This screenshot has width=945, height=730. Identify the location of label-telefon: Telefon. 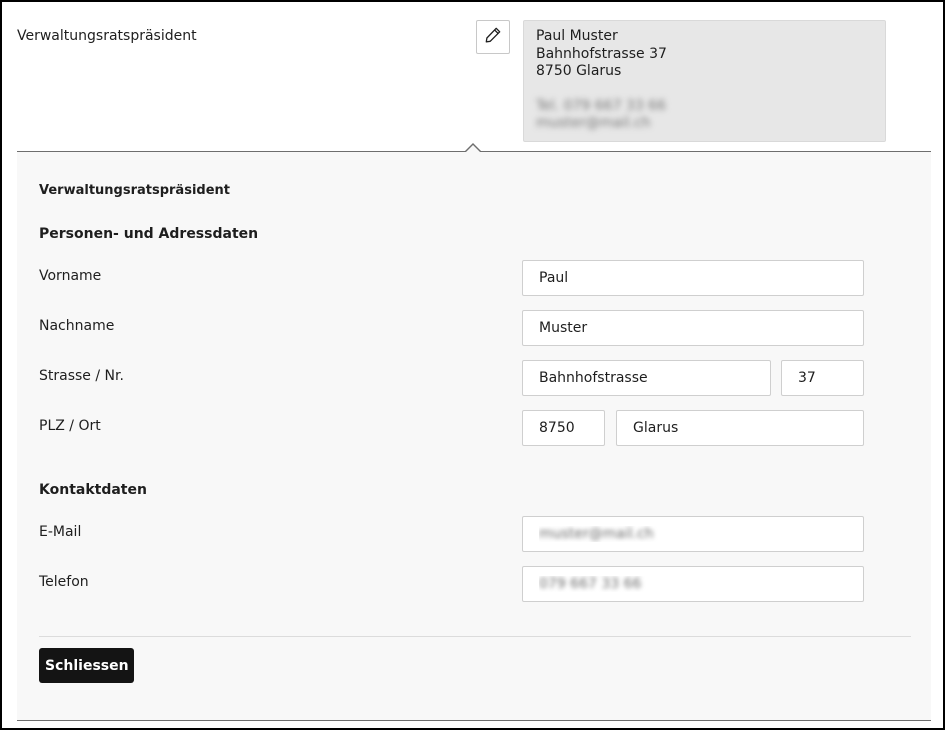
(64, 582).